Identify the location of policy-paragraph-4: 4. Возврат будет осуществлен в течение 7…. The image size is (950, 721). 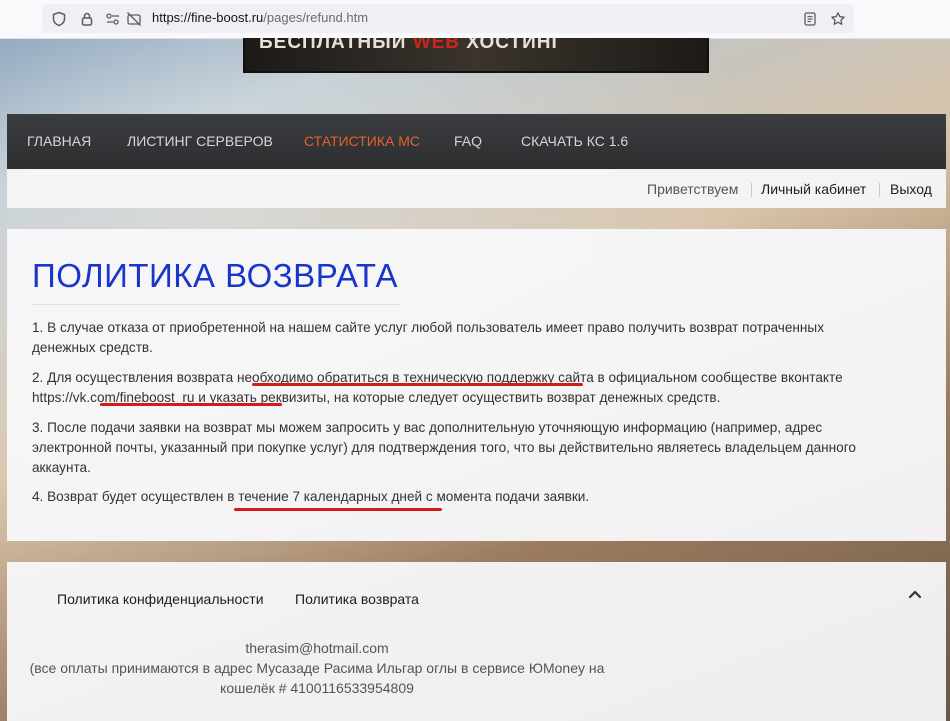
(311, 496).